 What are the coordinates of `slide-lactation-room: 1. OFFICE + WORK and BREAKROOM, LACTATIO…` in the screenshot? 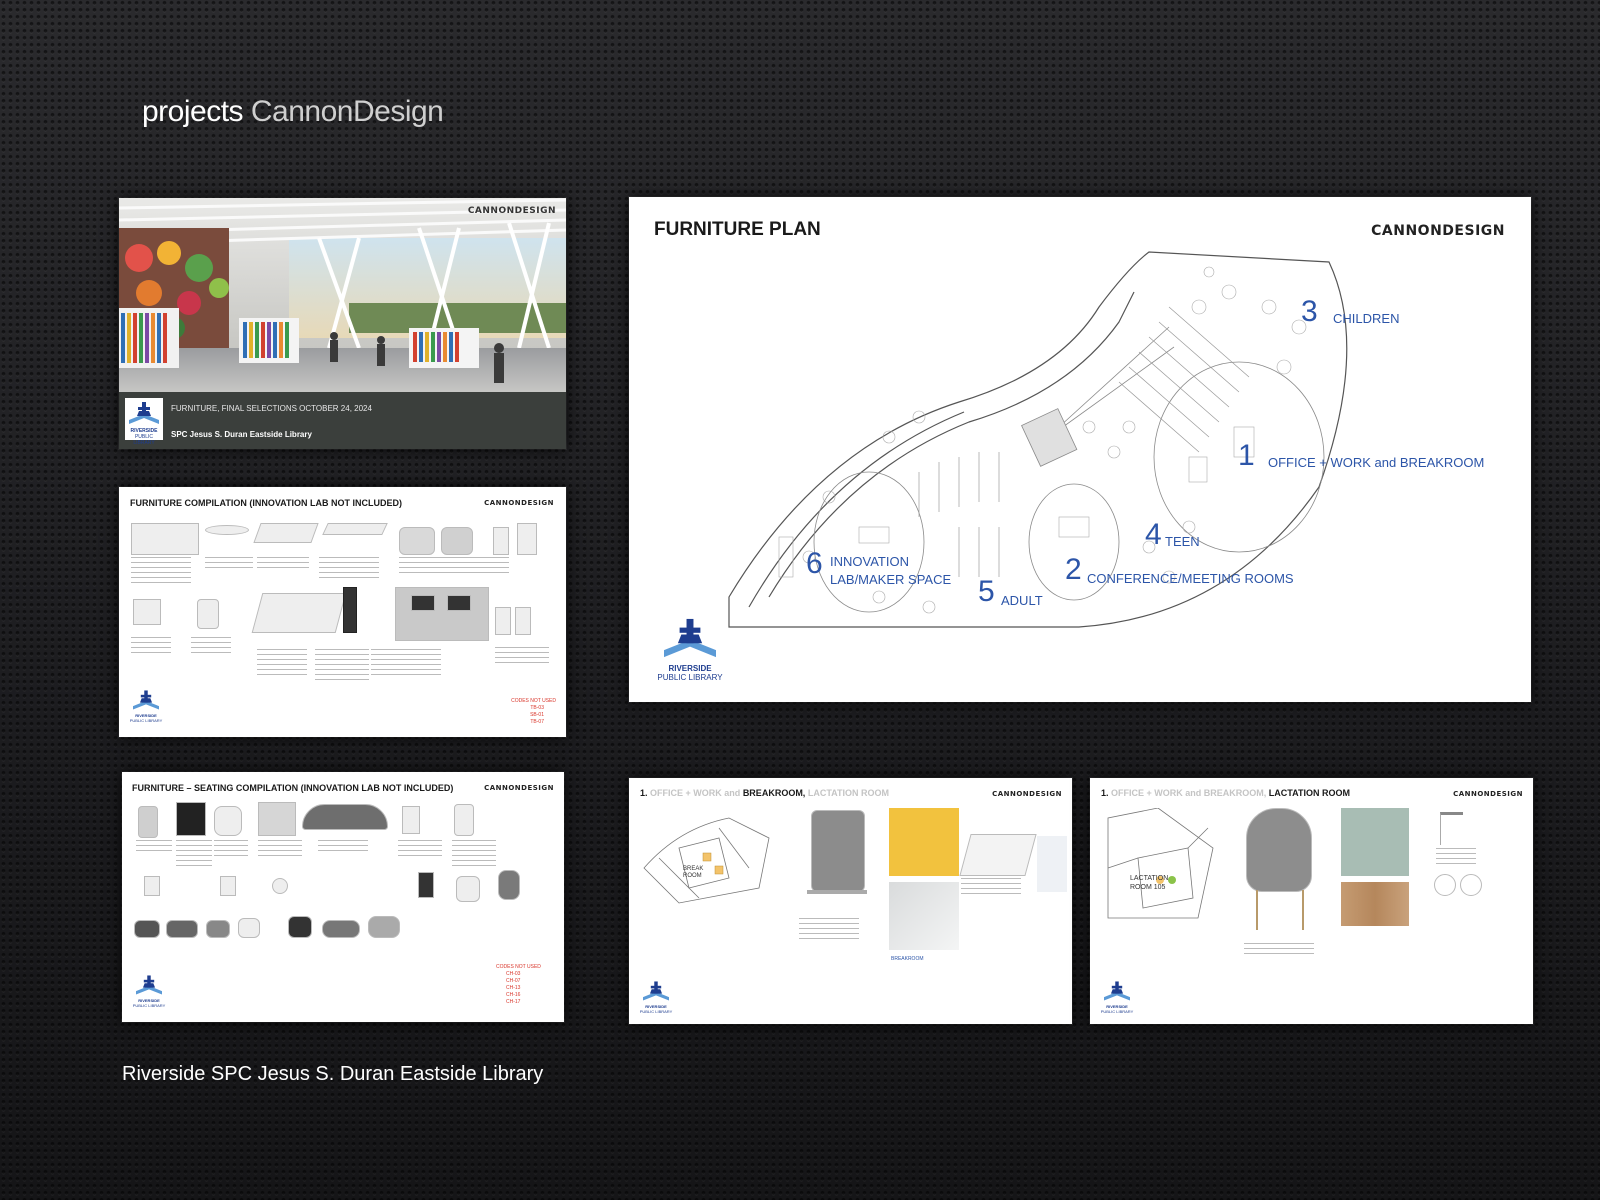 It's located at (1311, 901).